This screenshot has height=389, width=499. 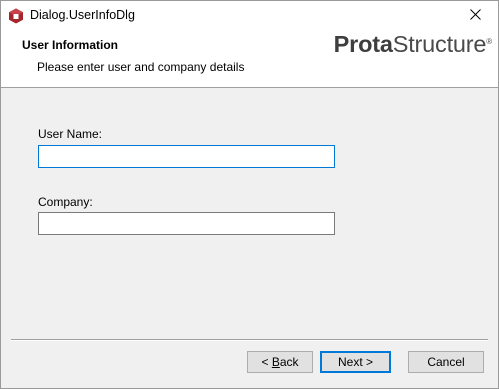 I want to click on protastructure-logo: ProtaStructure®, so click(x=413, y=44).